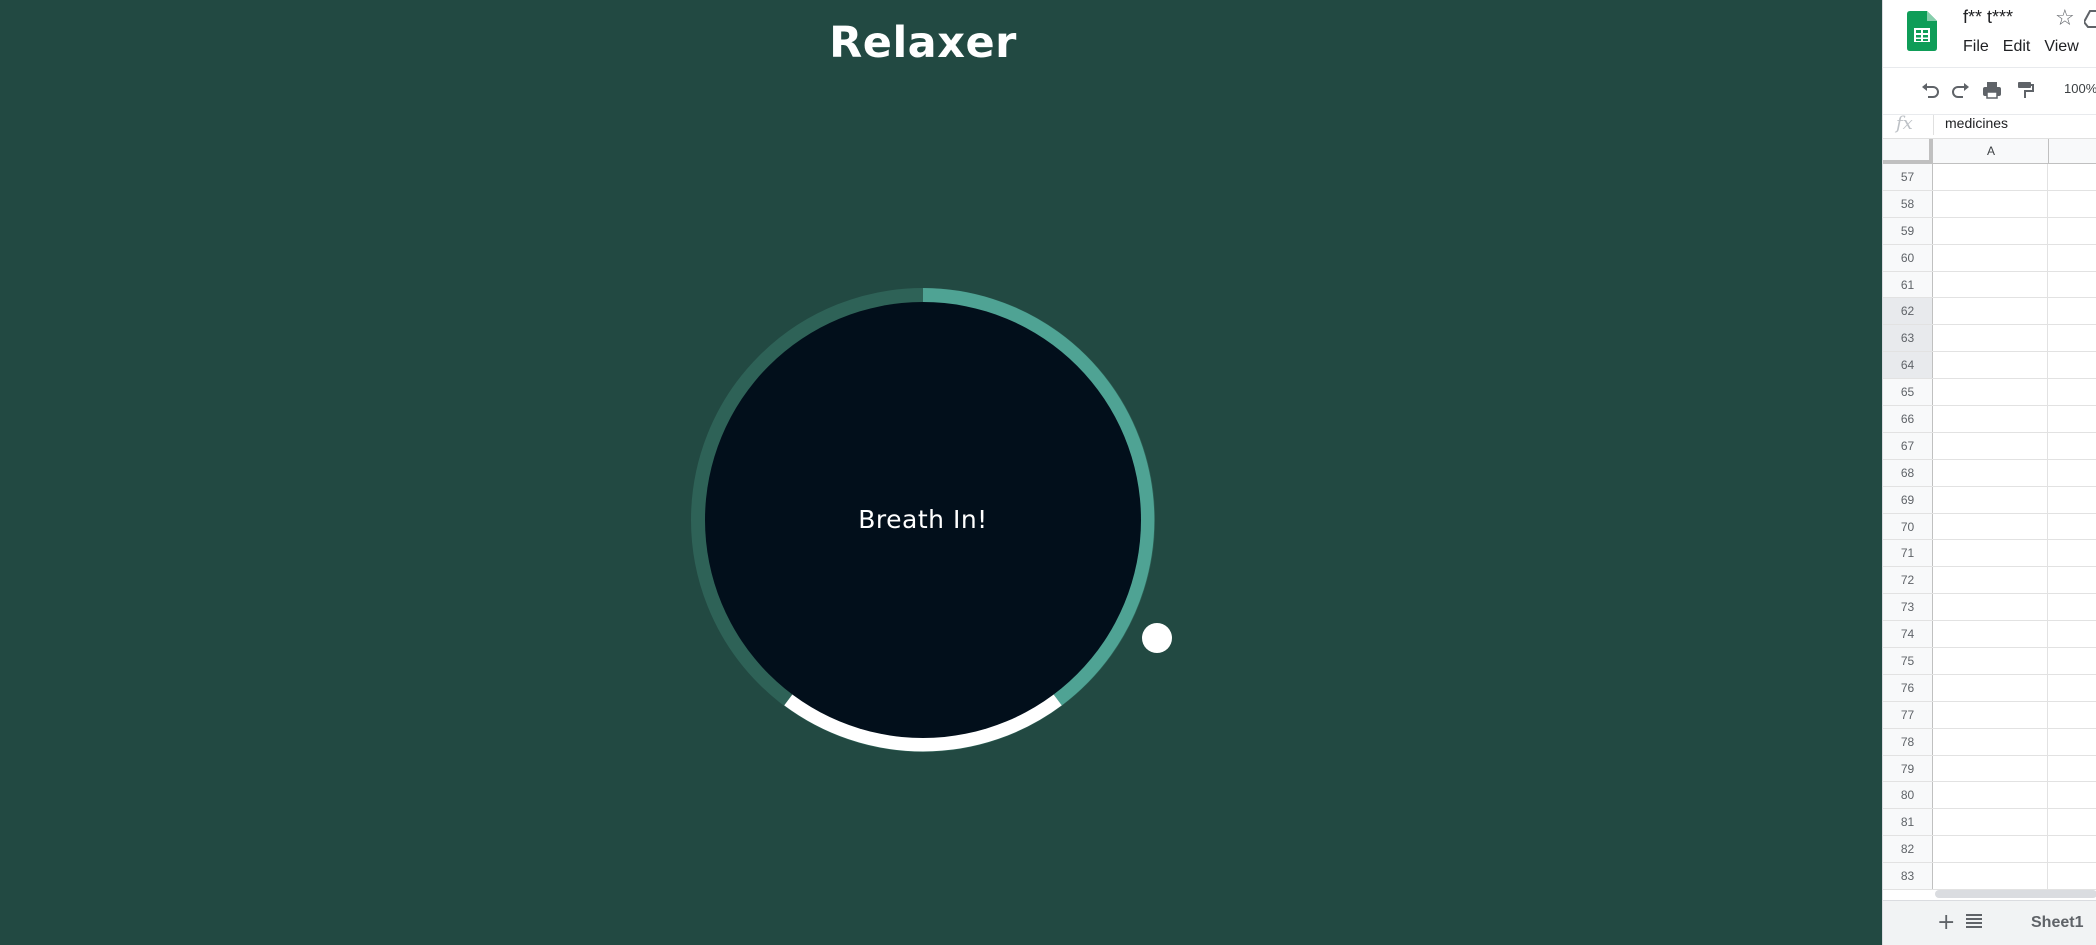 The image size is (2096, 945). What do you see at coordinates (1908, 365) in the screenshot?
I see `row-number: 64` at bounding box center [1908, 365].